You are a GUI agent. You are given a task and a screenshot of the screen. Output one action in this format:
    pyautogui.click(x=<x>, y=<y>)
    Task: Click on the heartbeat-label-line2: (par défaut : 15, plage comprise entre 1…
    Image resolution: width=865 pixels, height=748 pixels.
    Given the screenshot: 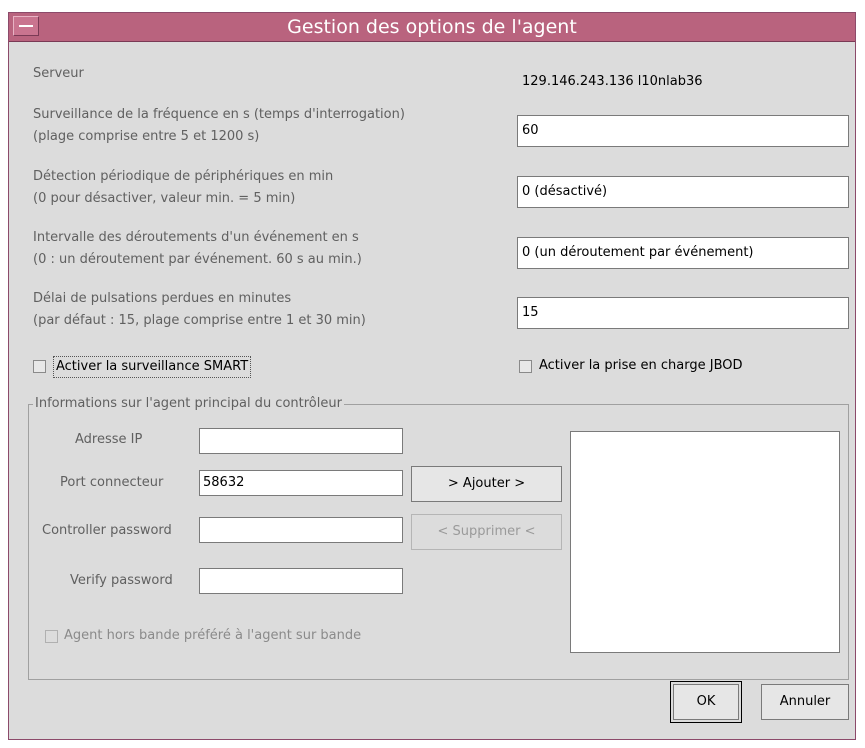 What is the action you would take?
    pyautogui.click(x=199, y=320)
    